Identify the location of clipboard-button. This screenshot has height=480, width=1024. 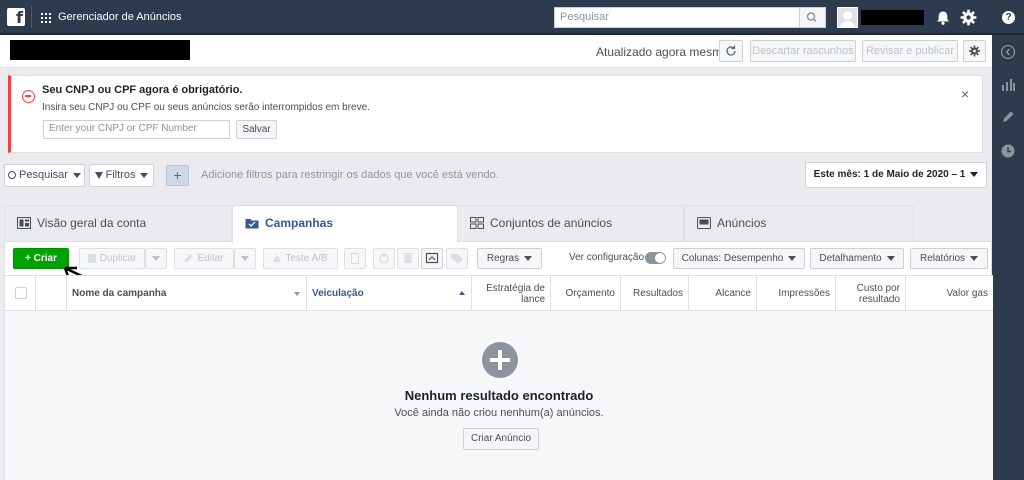
(355, 258).